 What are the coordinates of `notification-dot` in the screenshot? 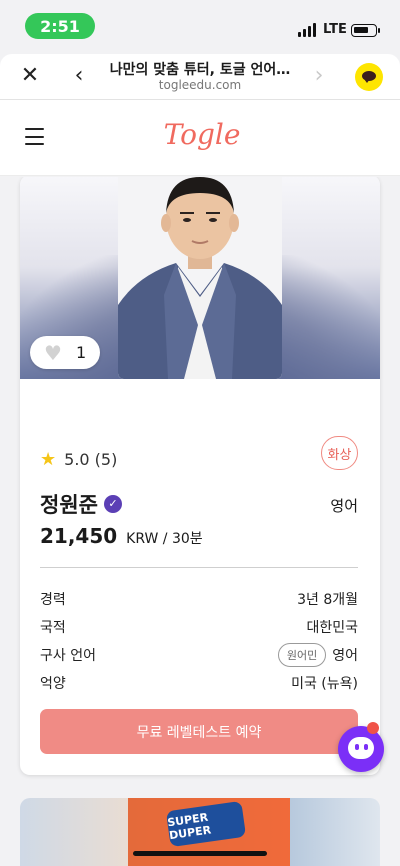 It's located at (373, 728).